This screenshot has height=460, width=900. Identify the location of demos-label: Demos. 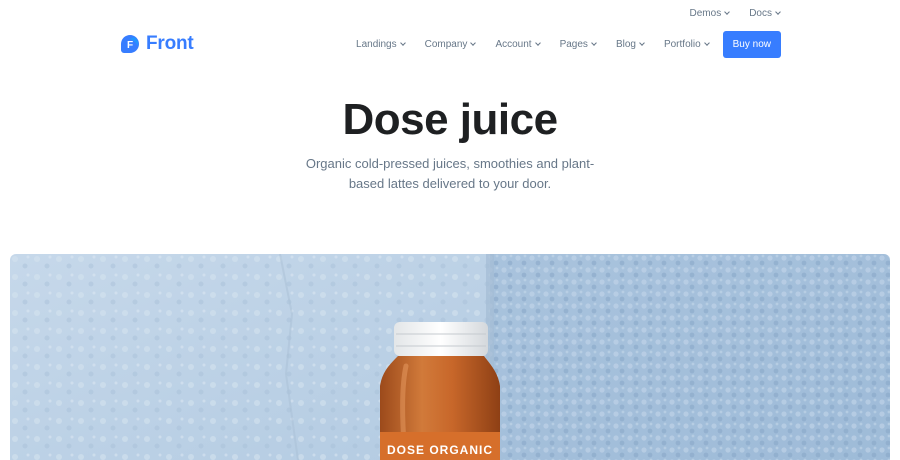
(705, 13).